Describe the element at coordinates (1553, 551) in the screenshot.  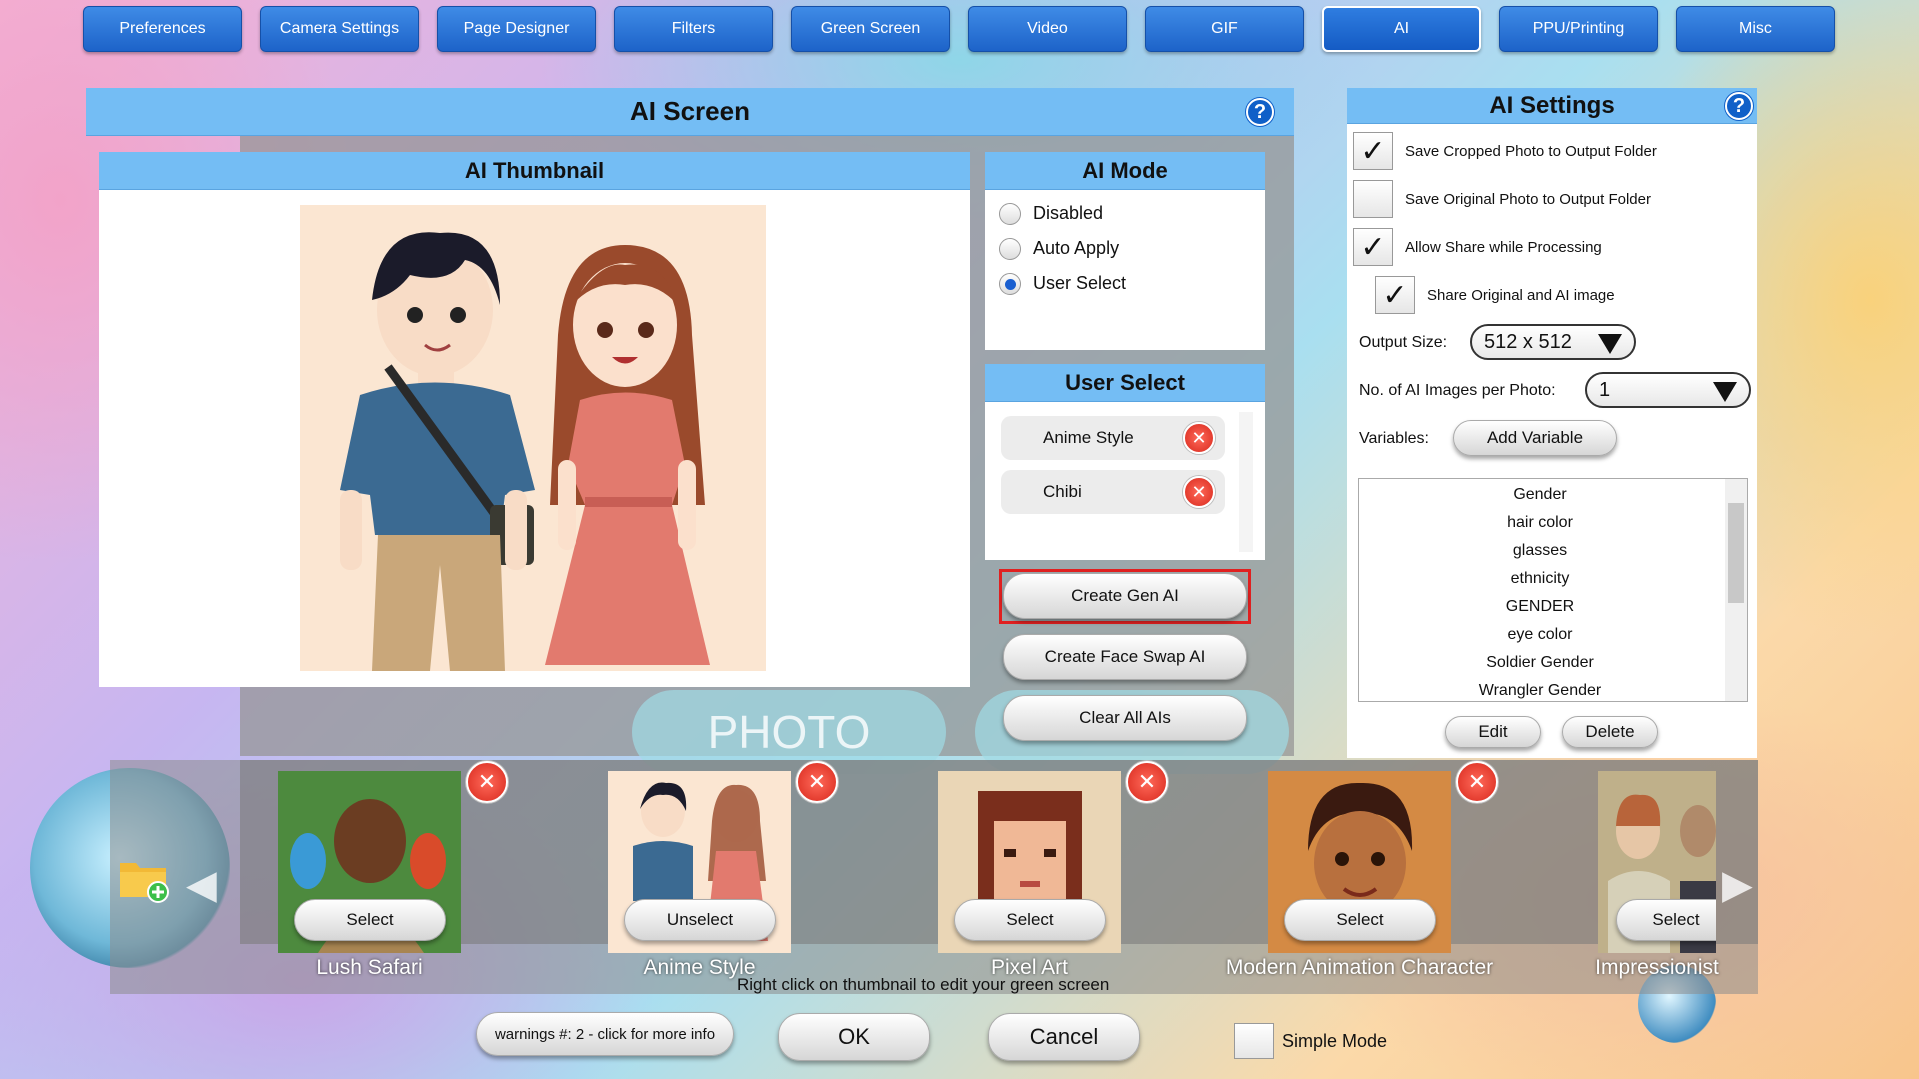
I see `variable-item: glasses` at that location.